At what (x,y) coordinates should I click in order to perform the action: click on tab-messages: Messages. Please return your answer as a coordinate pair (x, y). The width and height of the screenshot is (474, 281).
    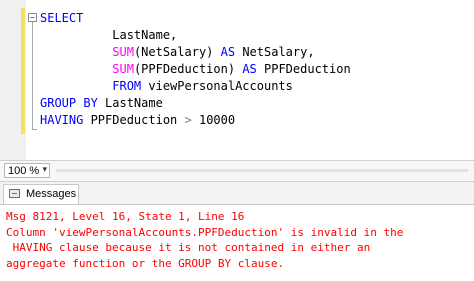
    Looking at the image, I should click on (41, 194).